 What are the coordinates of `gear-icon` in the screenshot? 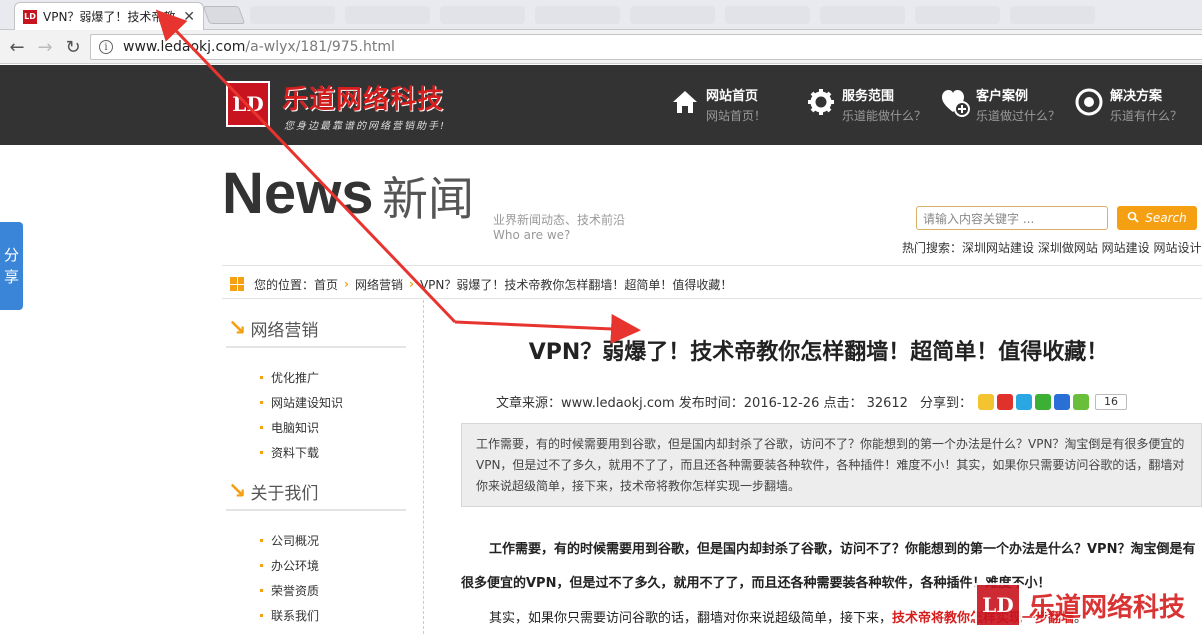 It's located at (821, 102).